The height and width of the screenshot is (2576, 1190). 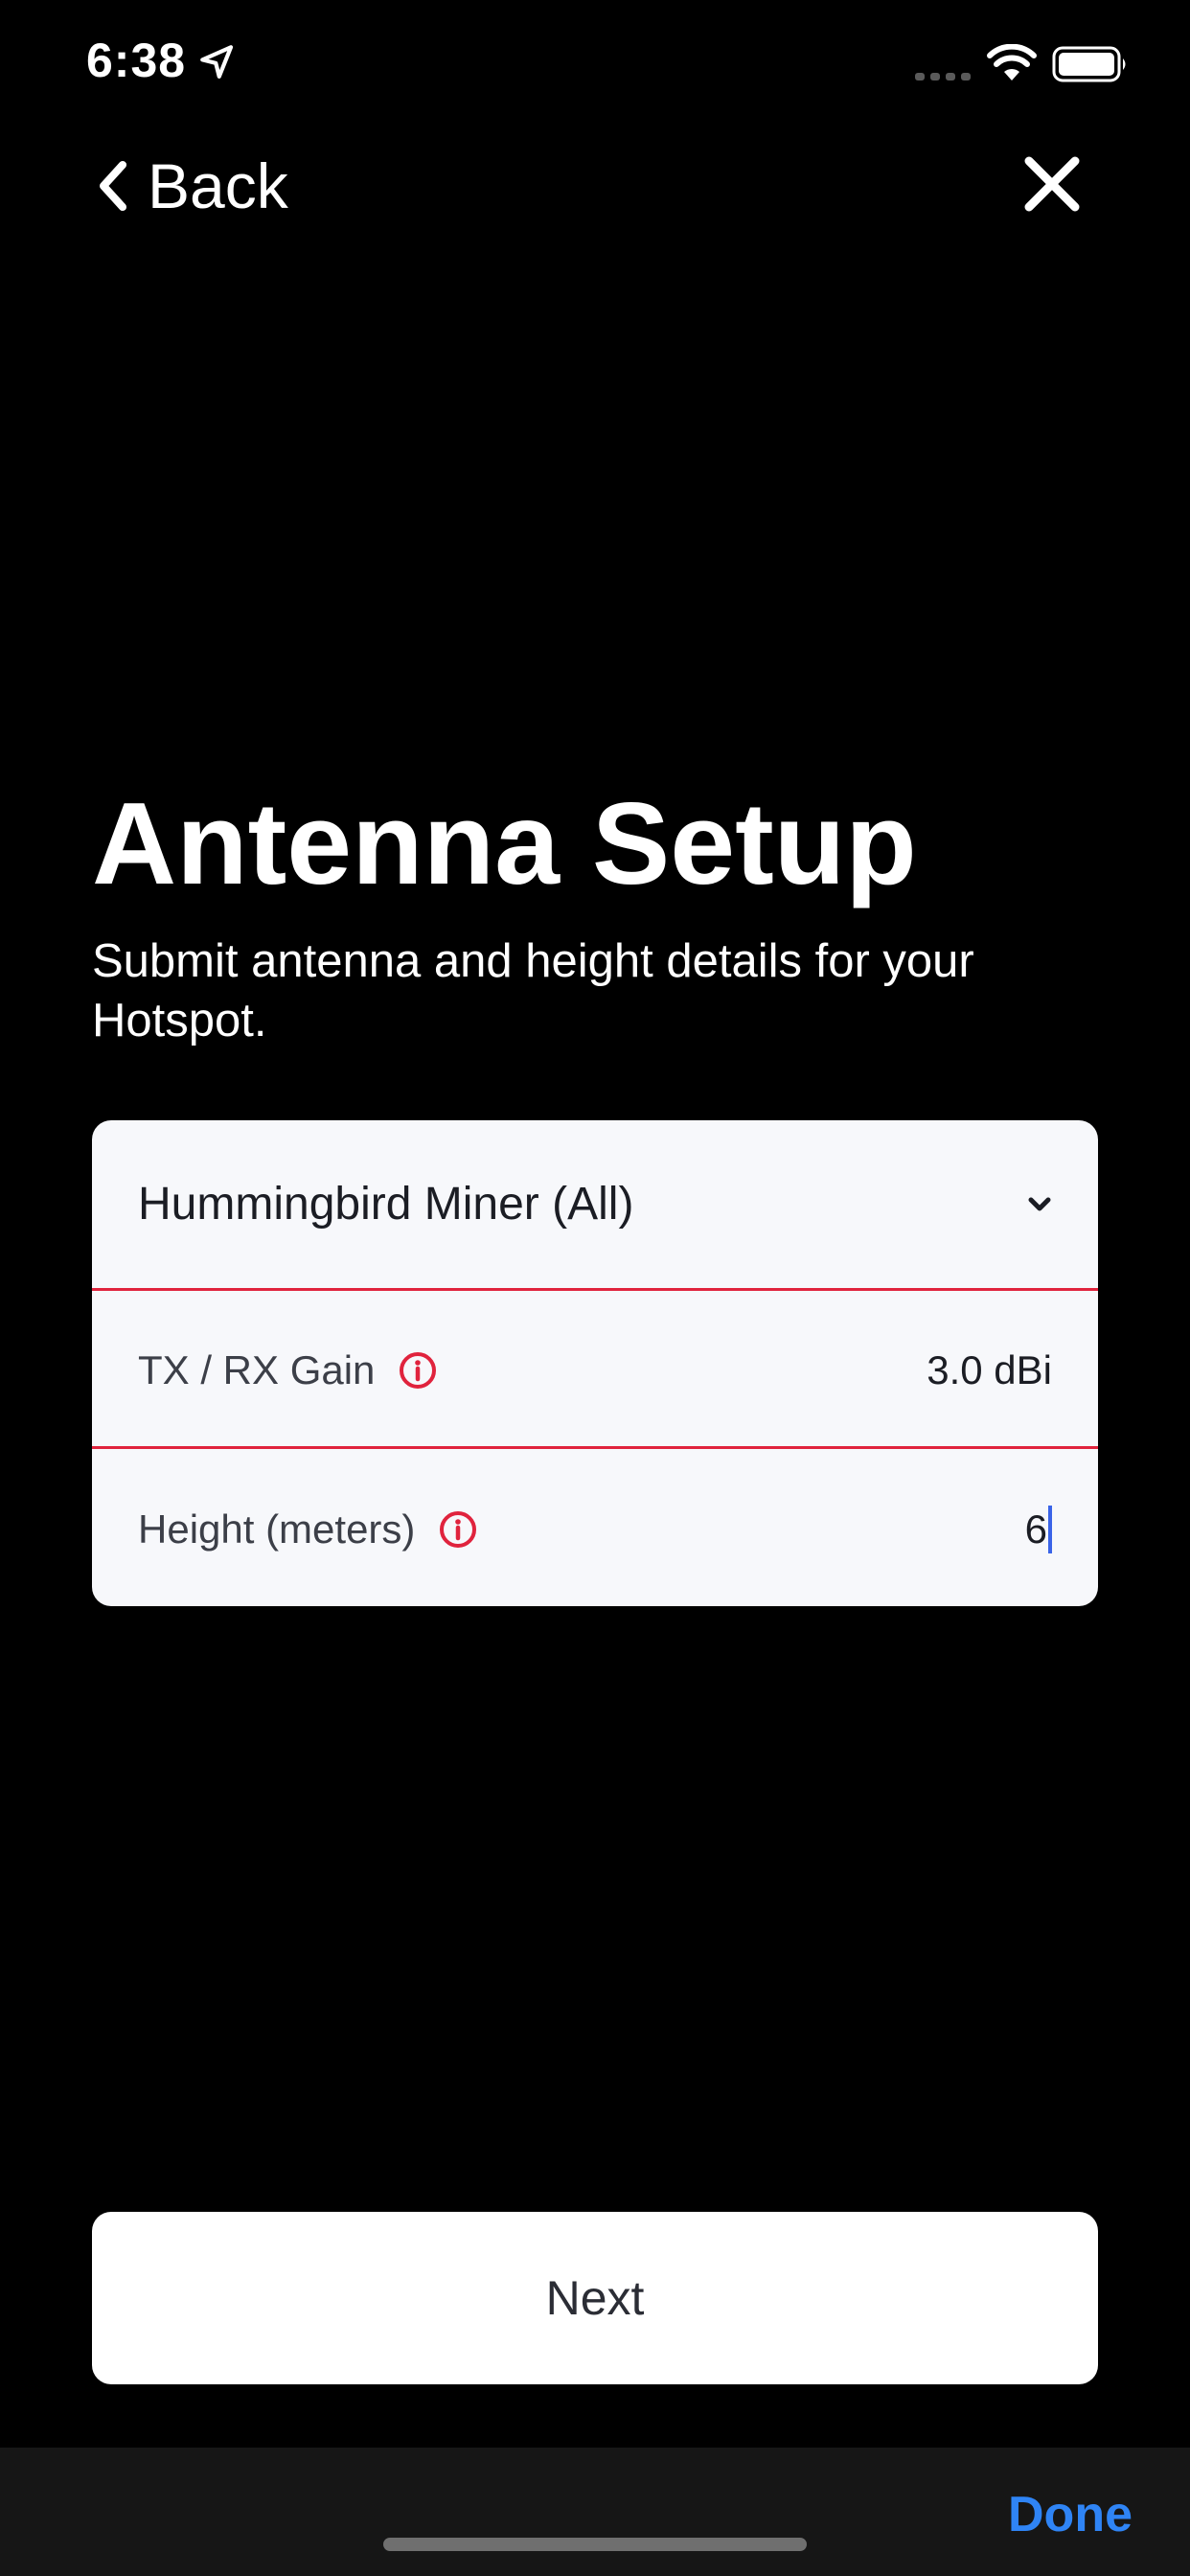 I want to click on status-bar: 6:38, so click(x=595, y=63).